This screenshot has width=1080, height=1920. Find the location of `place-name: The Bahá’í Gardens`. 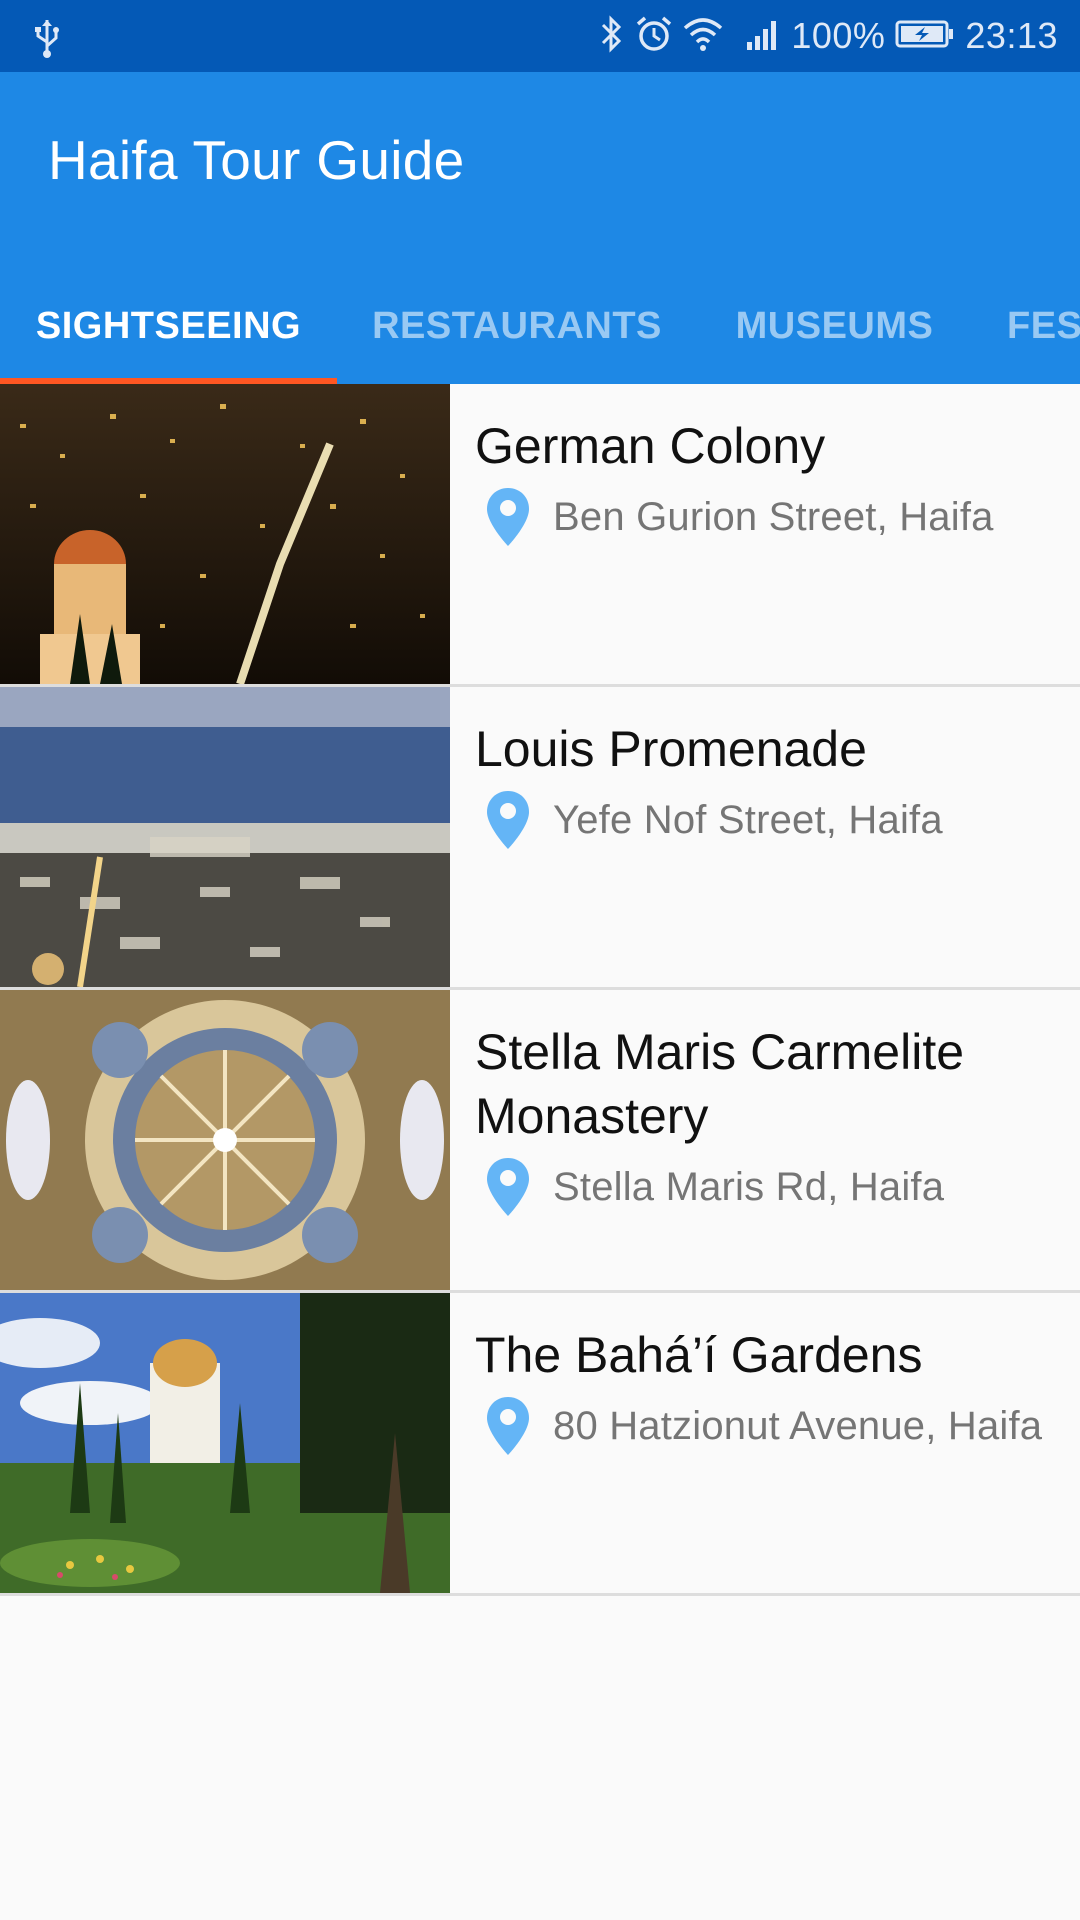

place-name: The Bahá’í Gardens is located at coordinates (699, 1355).